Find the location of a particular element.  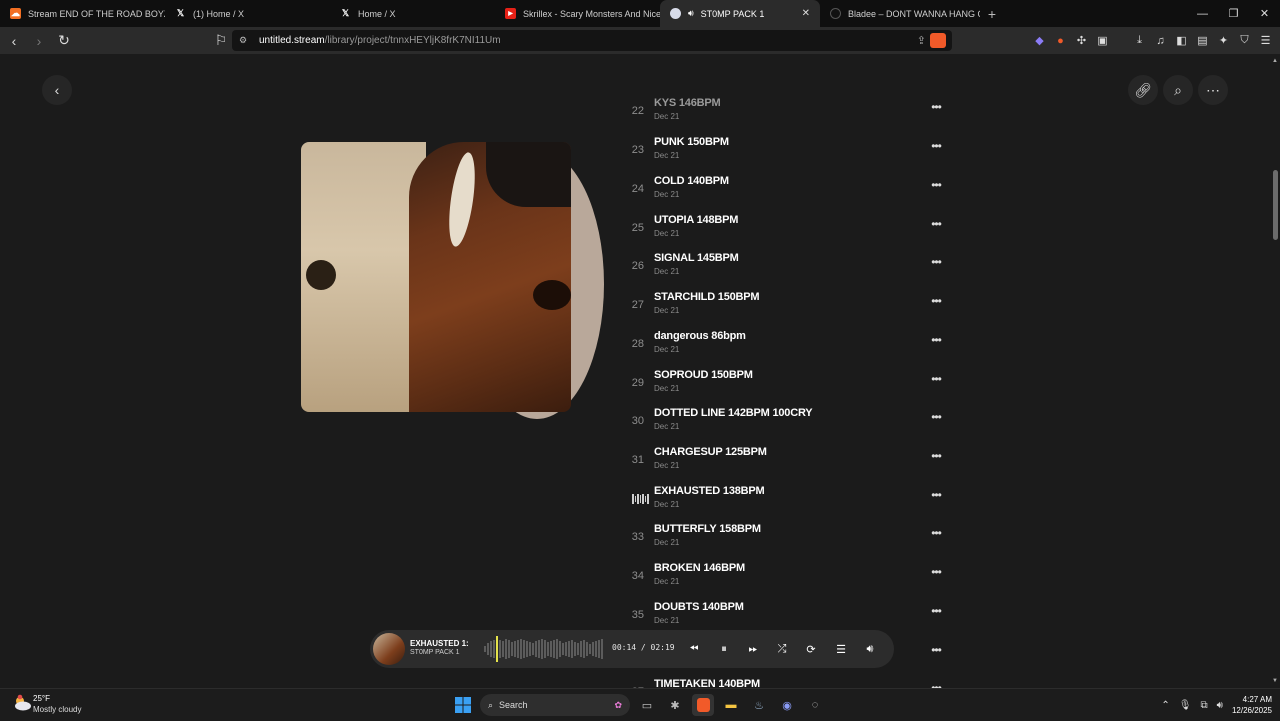

puzzle-icon: ✣ is located at coordinates (1081, 40).